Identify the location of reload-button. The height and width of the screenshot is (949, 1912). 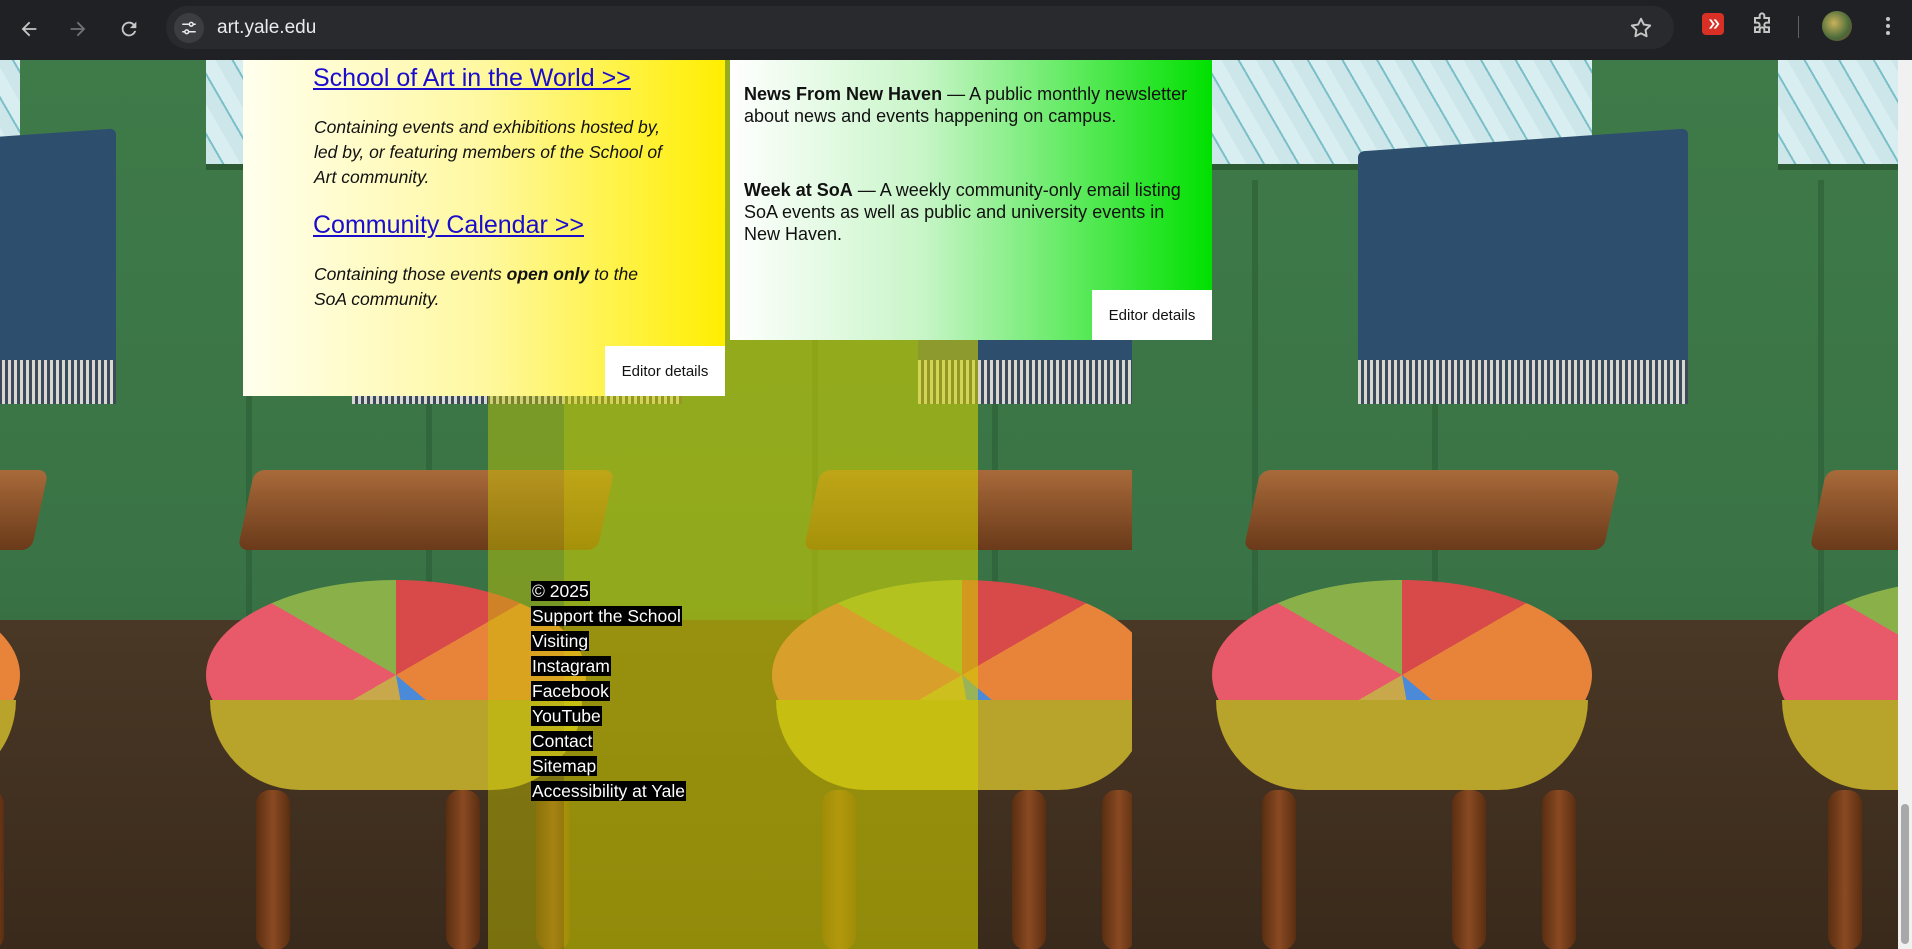
(129, 29).